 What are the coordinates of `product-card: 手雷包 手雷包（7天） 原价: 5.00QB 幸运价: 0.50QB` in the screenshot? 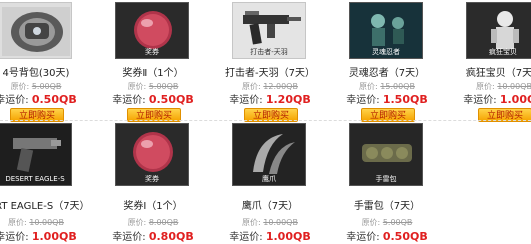 It's located at (387, 183).